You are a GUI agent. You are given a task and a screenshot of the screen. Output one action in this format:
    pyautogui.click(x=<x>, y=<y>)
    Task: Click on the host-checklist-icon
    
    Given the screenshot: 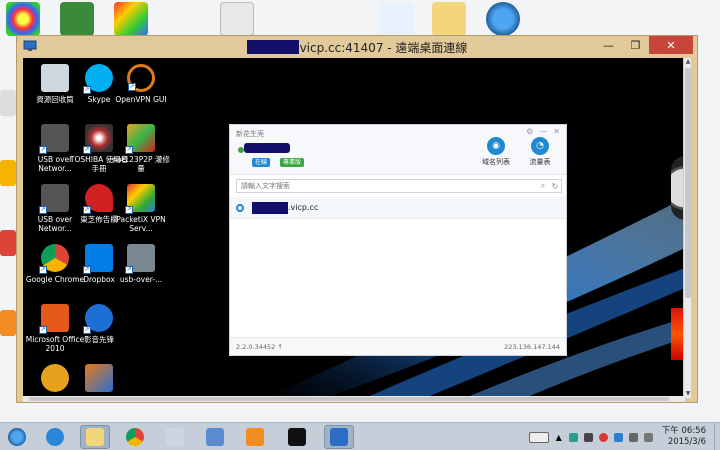 What is the action you would take?
    pyautogui.click(x=237, y=19)
    